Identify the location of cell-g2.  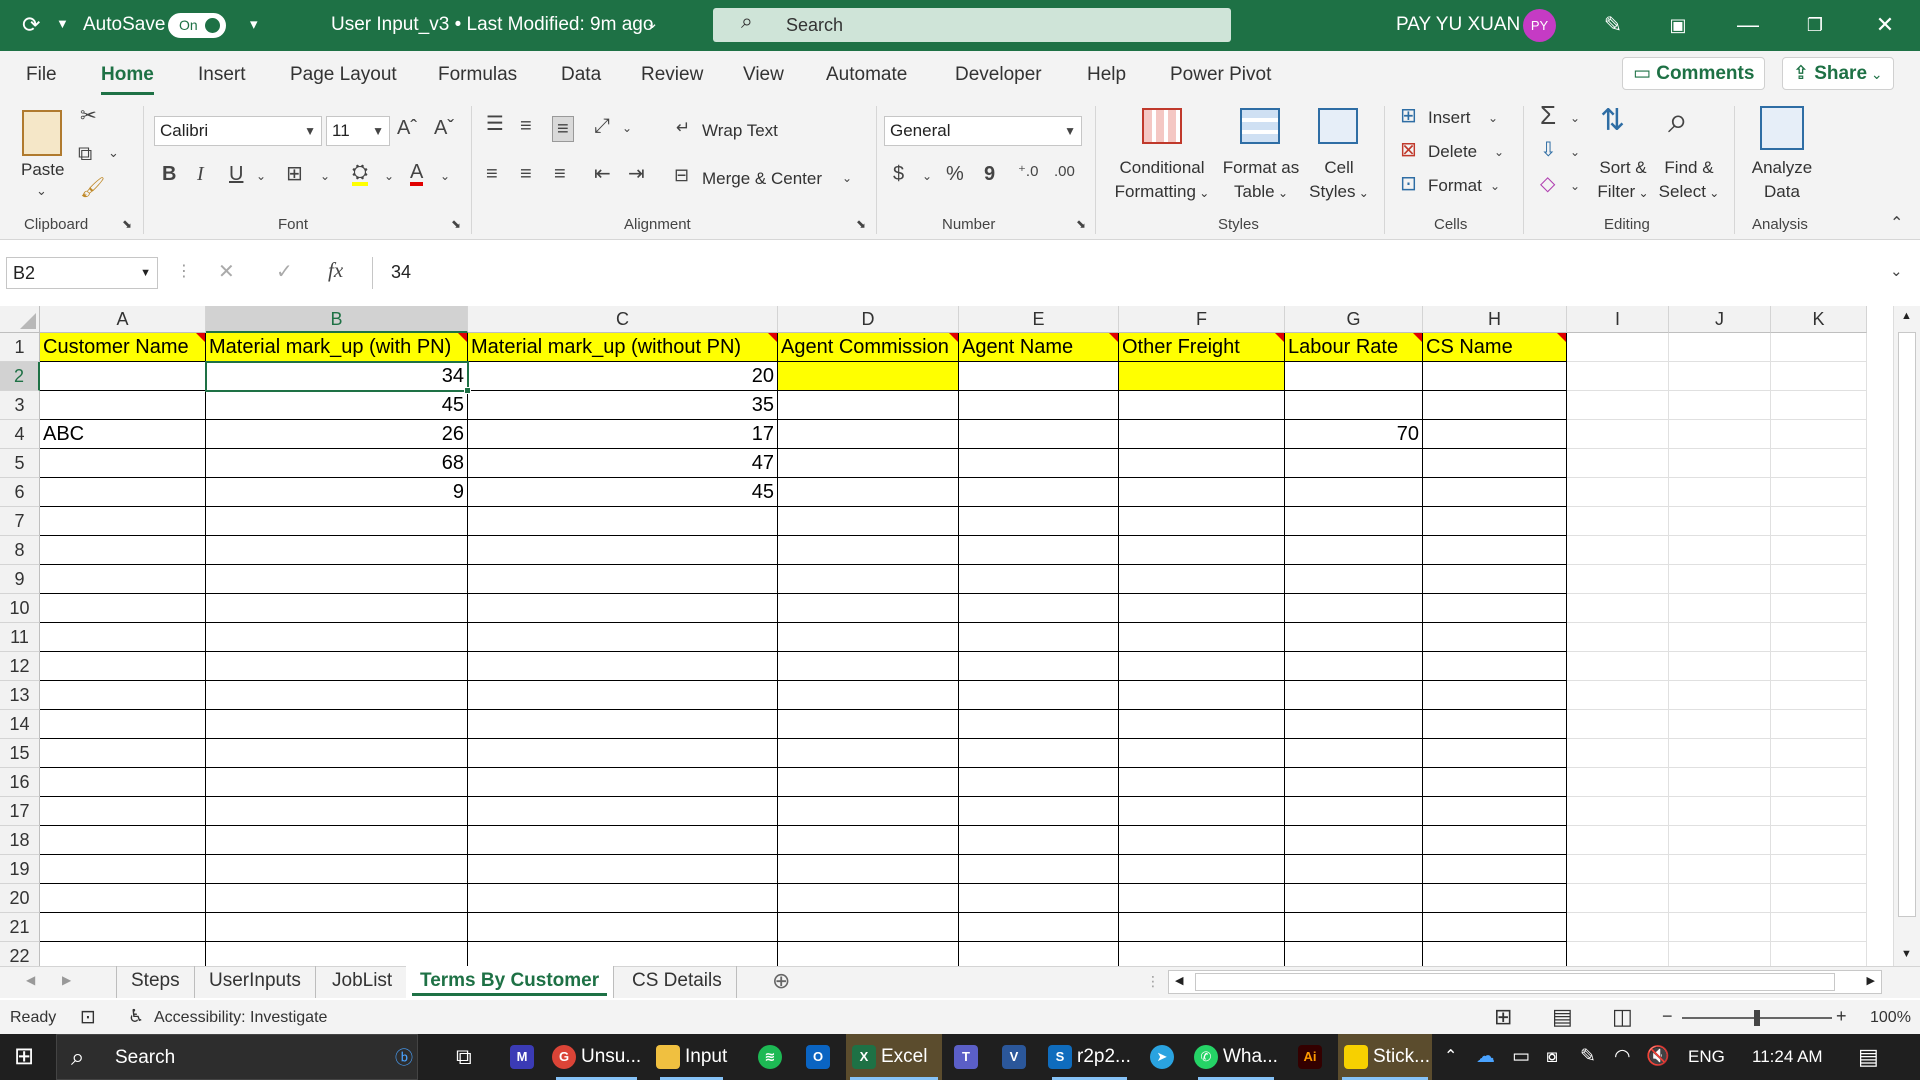
(1354, 376).